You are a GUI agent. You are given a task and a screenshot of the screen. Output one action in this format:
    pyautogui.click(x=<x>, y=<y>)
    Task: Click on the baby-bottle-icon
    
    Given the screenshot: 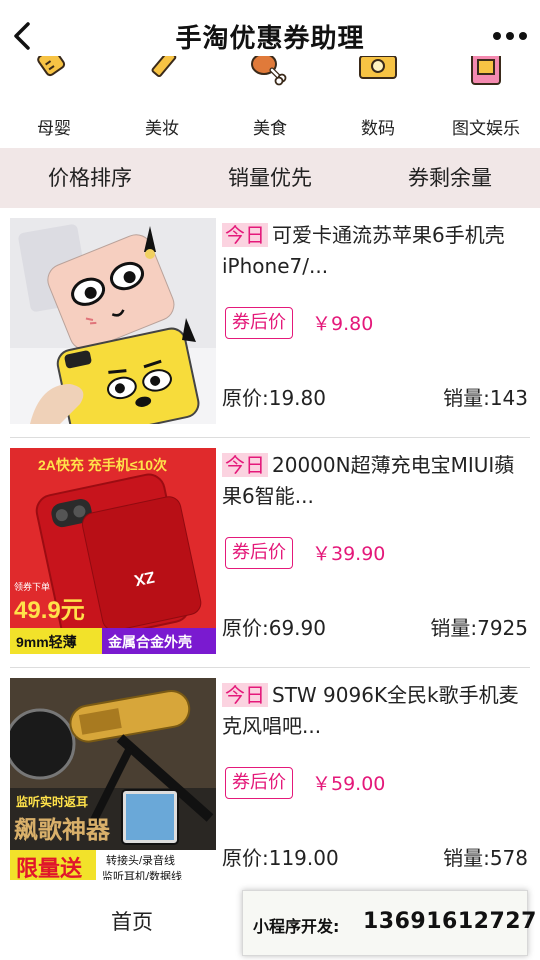 What is the action you would take?
    pyautogui.click(x=51, y=66)
    